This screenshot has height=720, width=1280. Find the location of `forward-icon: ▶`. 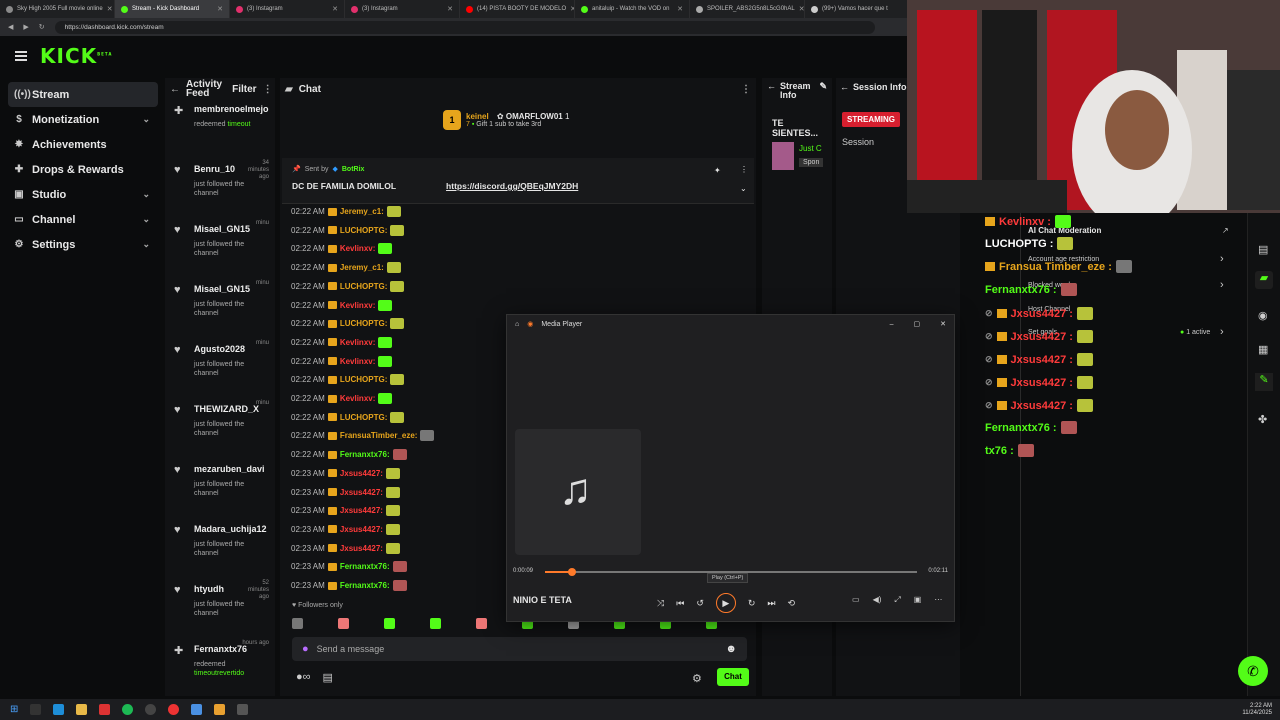

forward-icon: ▶ is located at coordinates (25, 27).